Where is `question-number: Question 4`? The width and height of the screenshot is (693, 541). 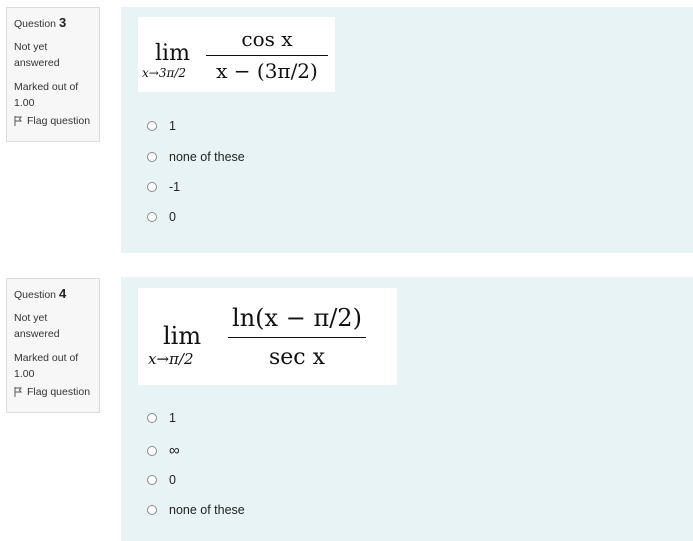 question-number: Question 4 is located at coordinates (56, 293).